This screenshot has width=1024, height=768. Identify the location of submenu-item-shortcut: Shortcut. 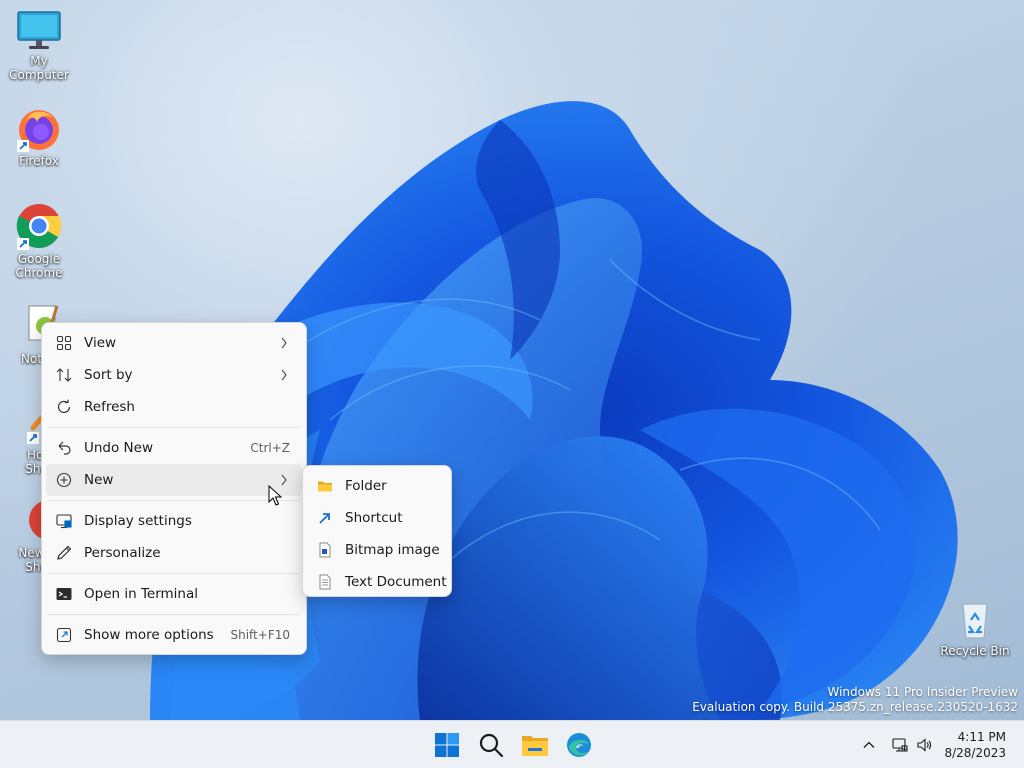
(377, 518).